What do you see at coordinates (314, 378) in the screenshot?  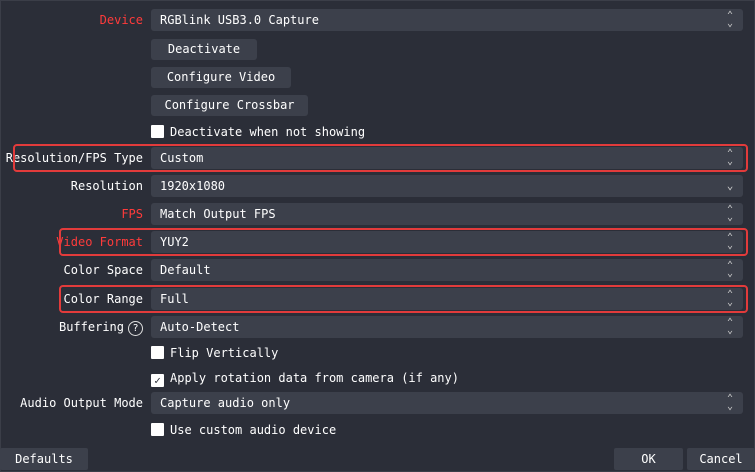 I see `apply-rotation-label: Apply rotation data from camera (if any)` at bounding box center [314, 378].